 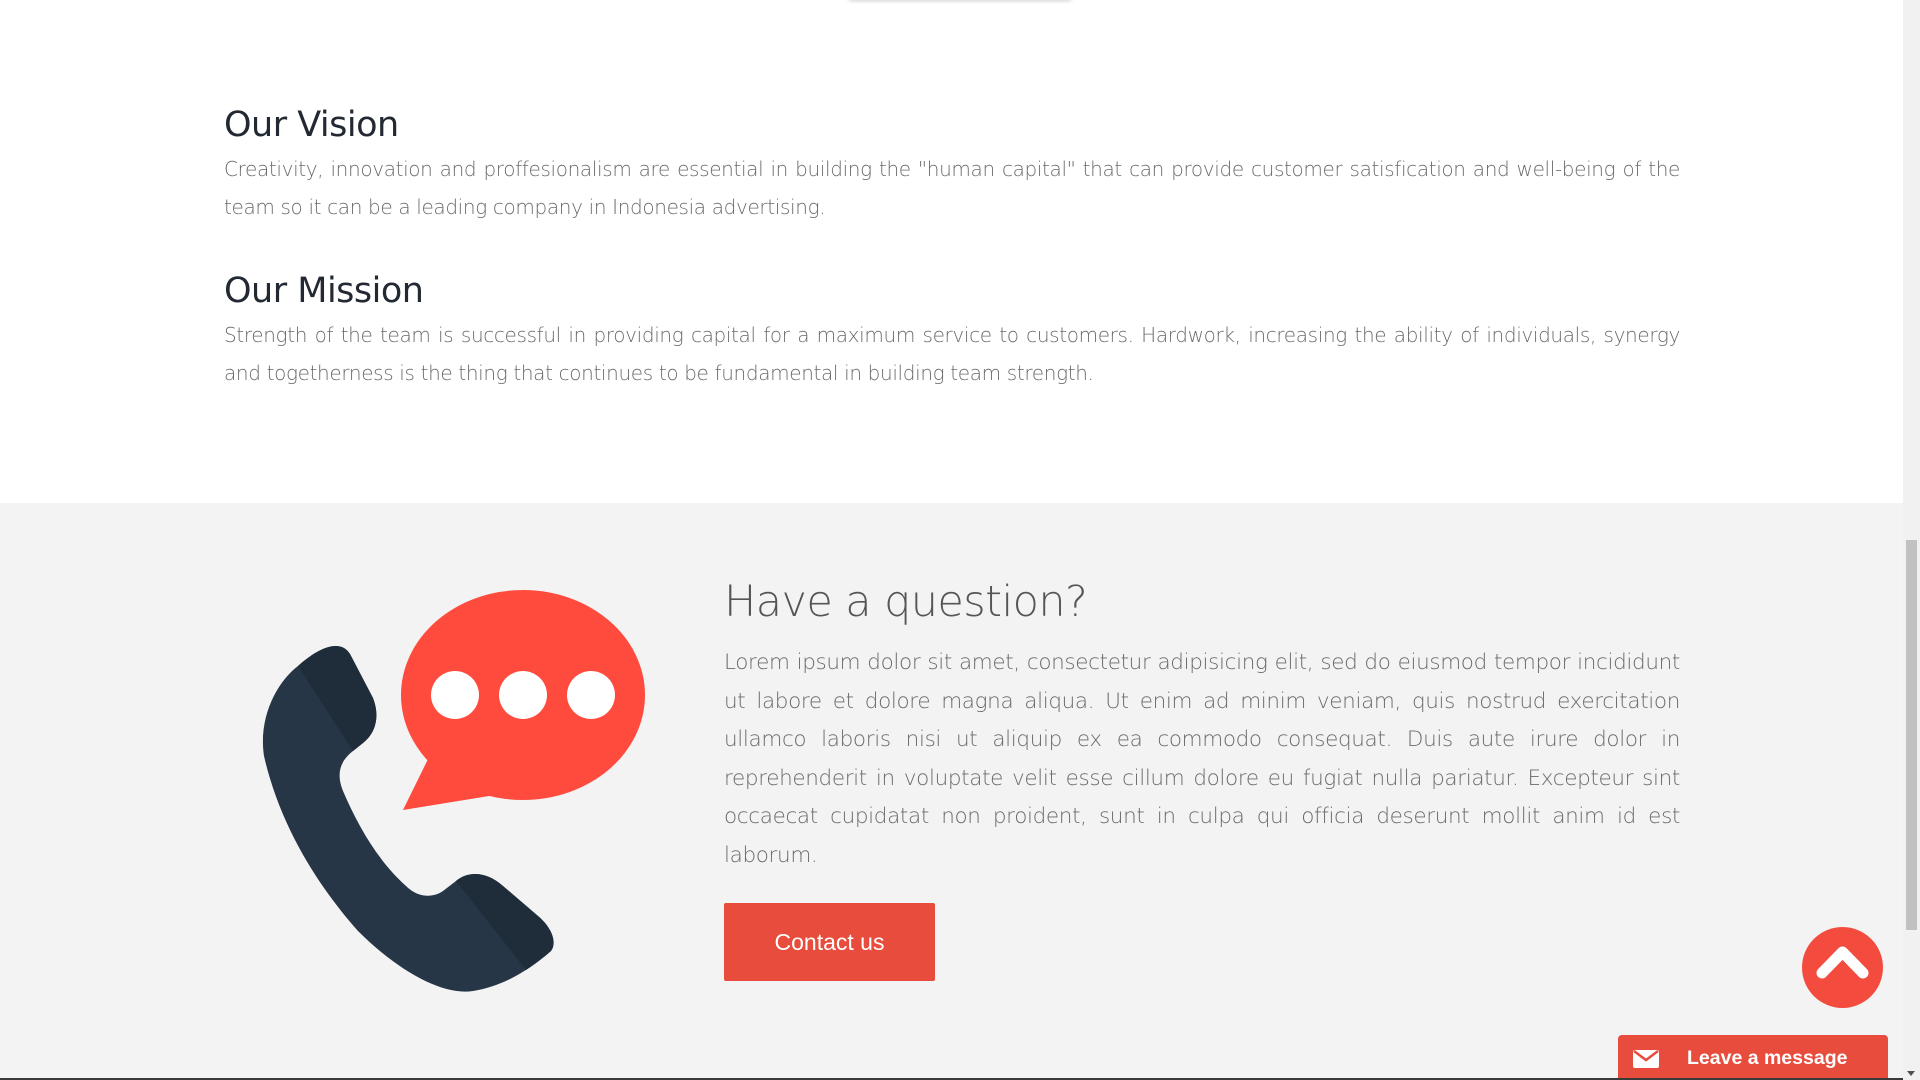 What do you see at coordinates (1767, 1058) in the screenshot?
I see `leave-message-label: Leave a message` at bounding box center [1767, 1058].